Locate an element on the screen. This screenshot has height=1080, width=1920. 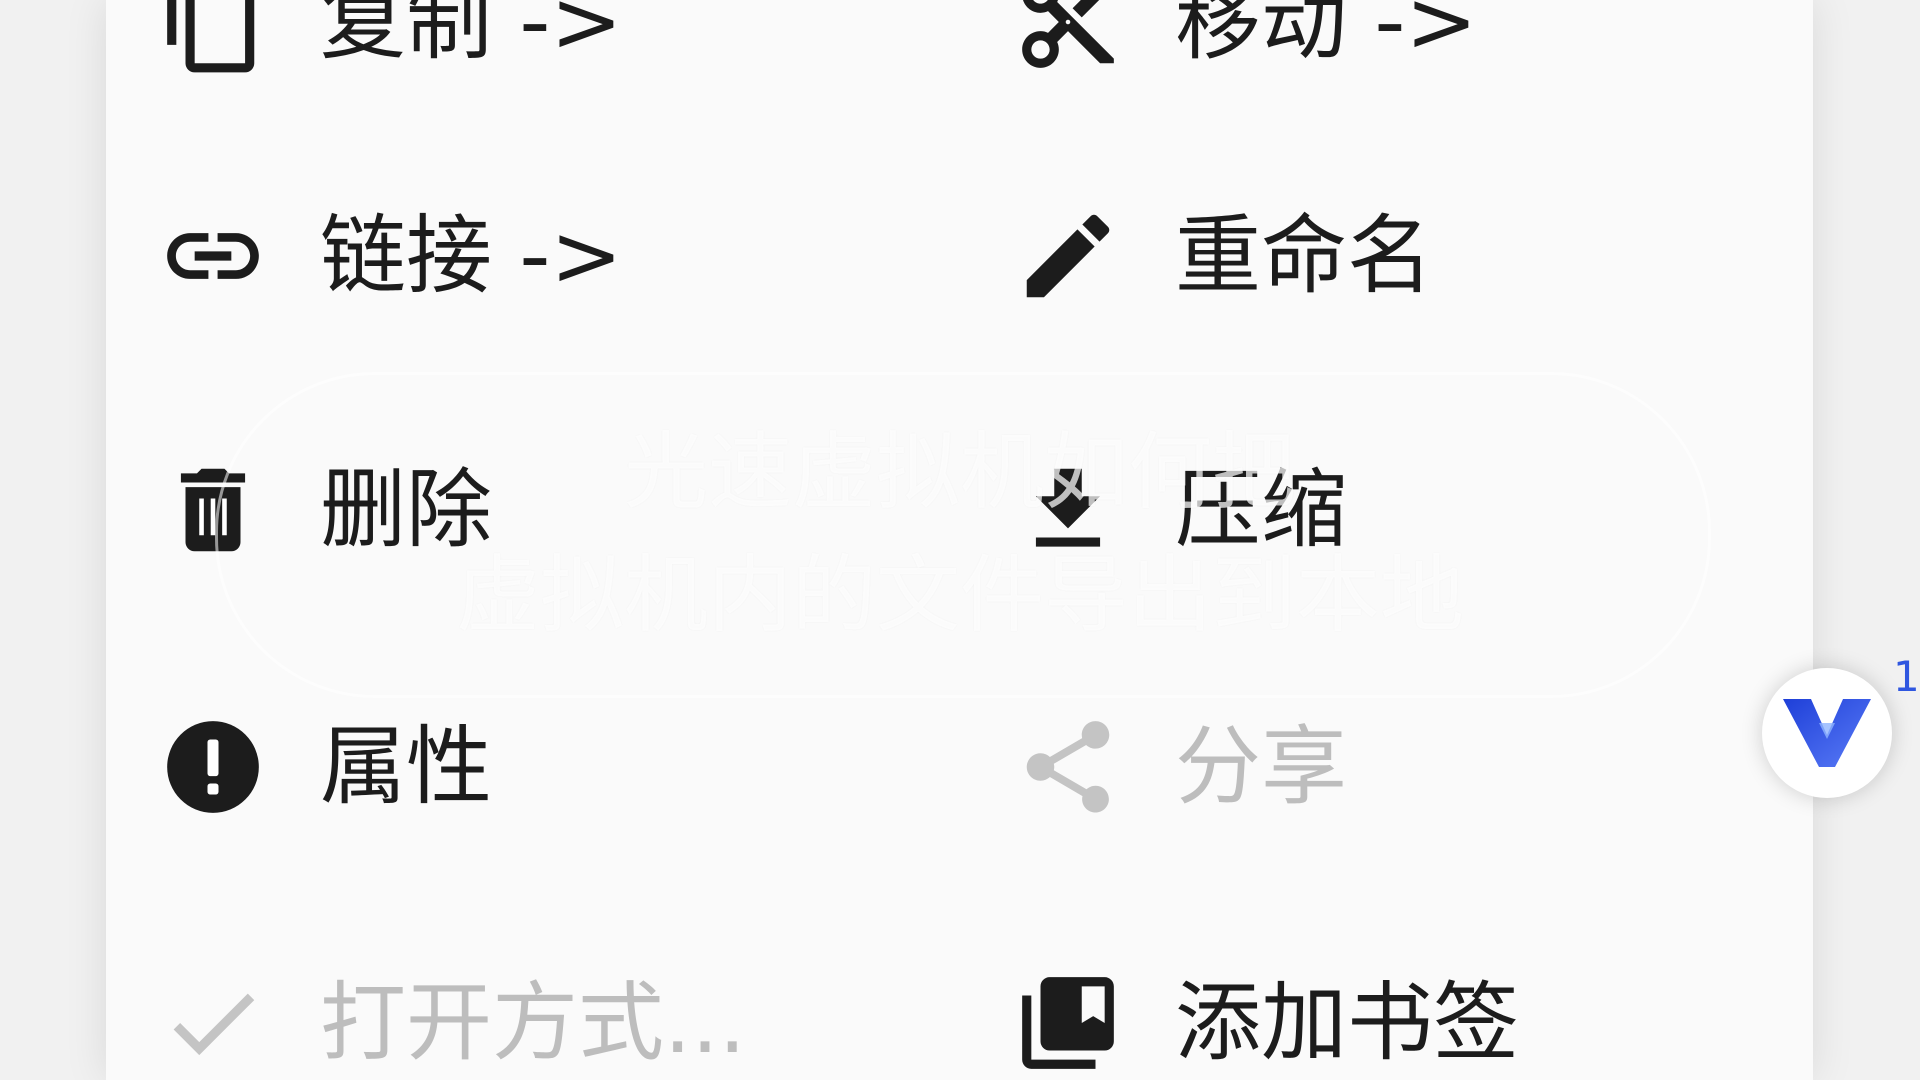
menu-item-label: 分享 is located at coordinates (1261, 767).